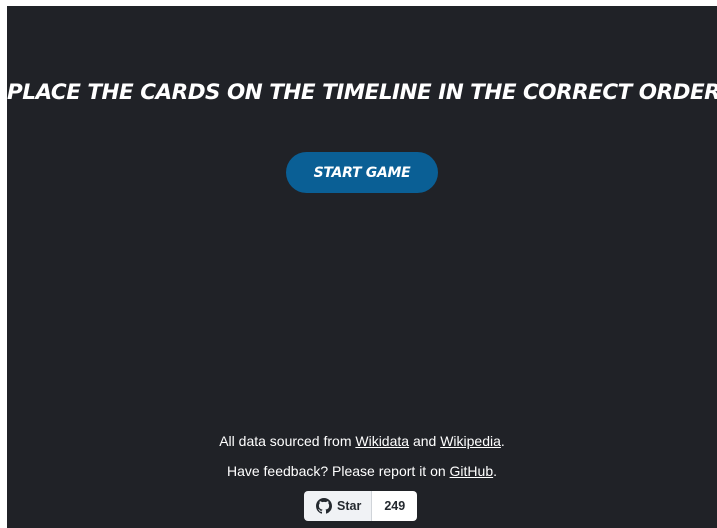  What do you see at coordinates (324, 506) in the screenshot?
I see `github-icon` at bounding box center [324, 506].